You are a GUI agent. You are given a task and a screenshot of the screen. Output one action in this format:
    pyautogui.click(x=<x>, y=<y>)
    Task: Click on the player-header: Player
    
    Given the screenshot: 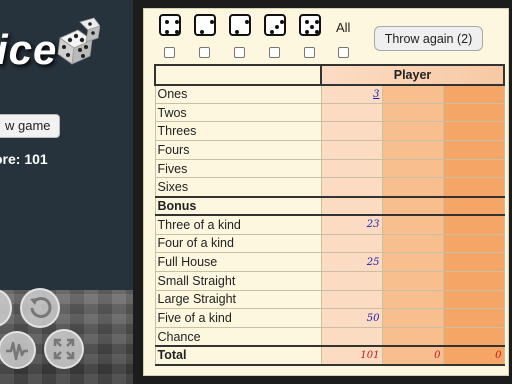 What is the action you would take?
    pyautogui.click(x=412, y=75)
    